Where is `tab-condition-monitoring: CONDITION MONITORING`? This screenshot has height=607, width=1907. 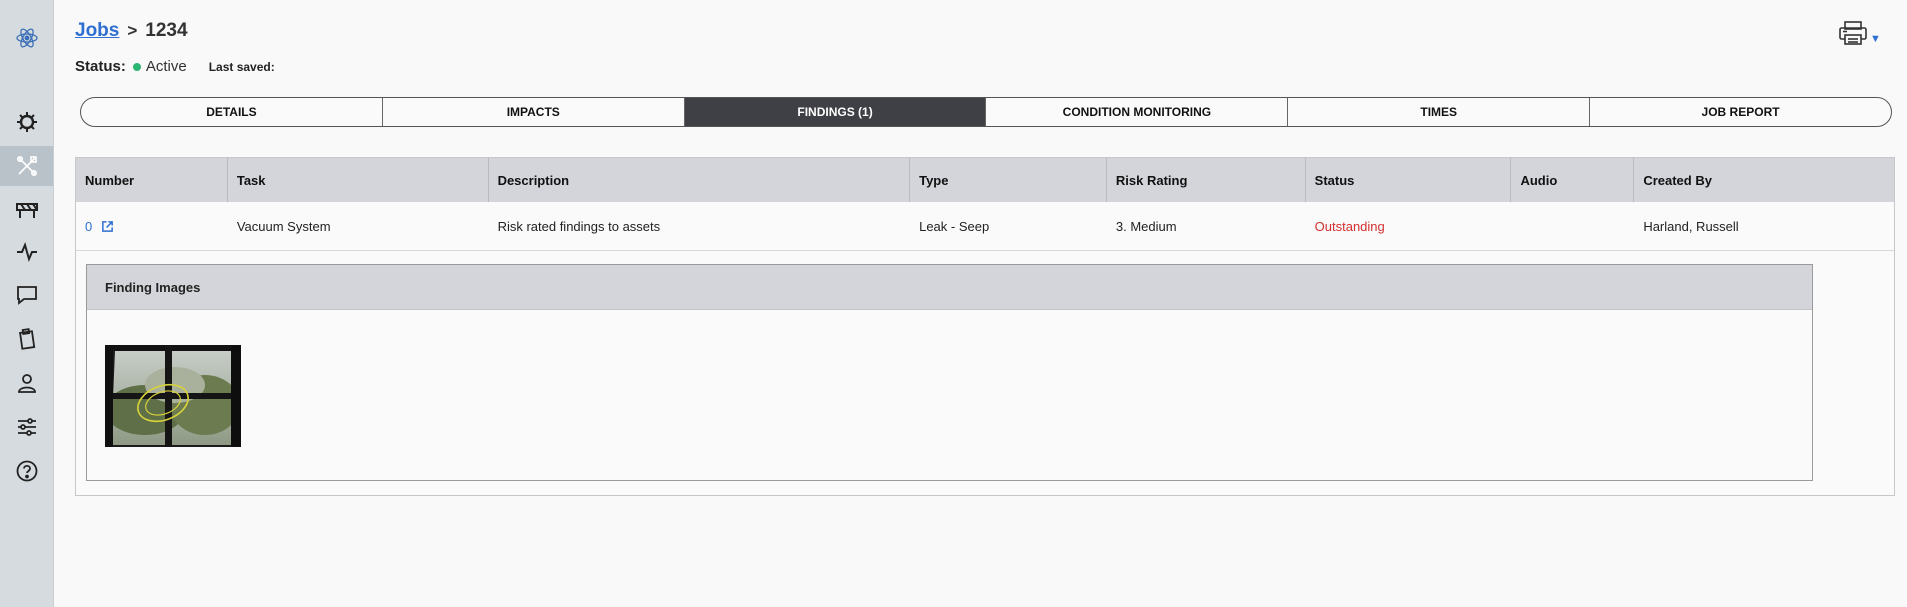 tab-condition-monitoring: CONDITION MONITORING is located at coordinates (1137, 112).